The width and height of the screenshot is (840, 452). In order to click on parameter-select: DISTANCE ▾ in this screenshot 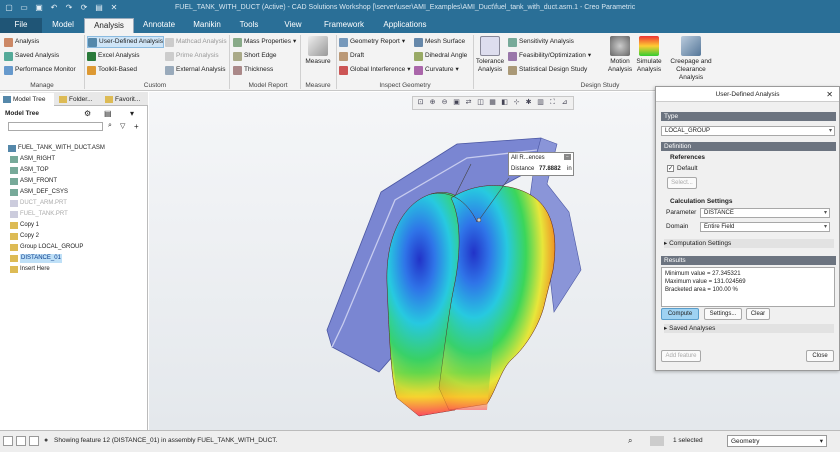, I will do `click(765, 213)`.